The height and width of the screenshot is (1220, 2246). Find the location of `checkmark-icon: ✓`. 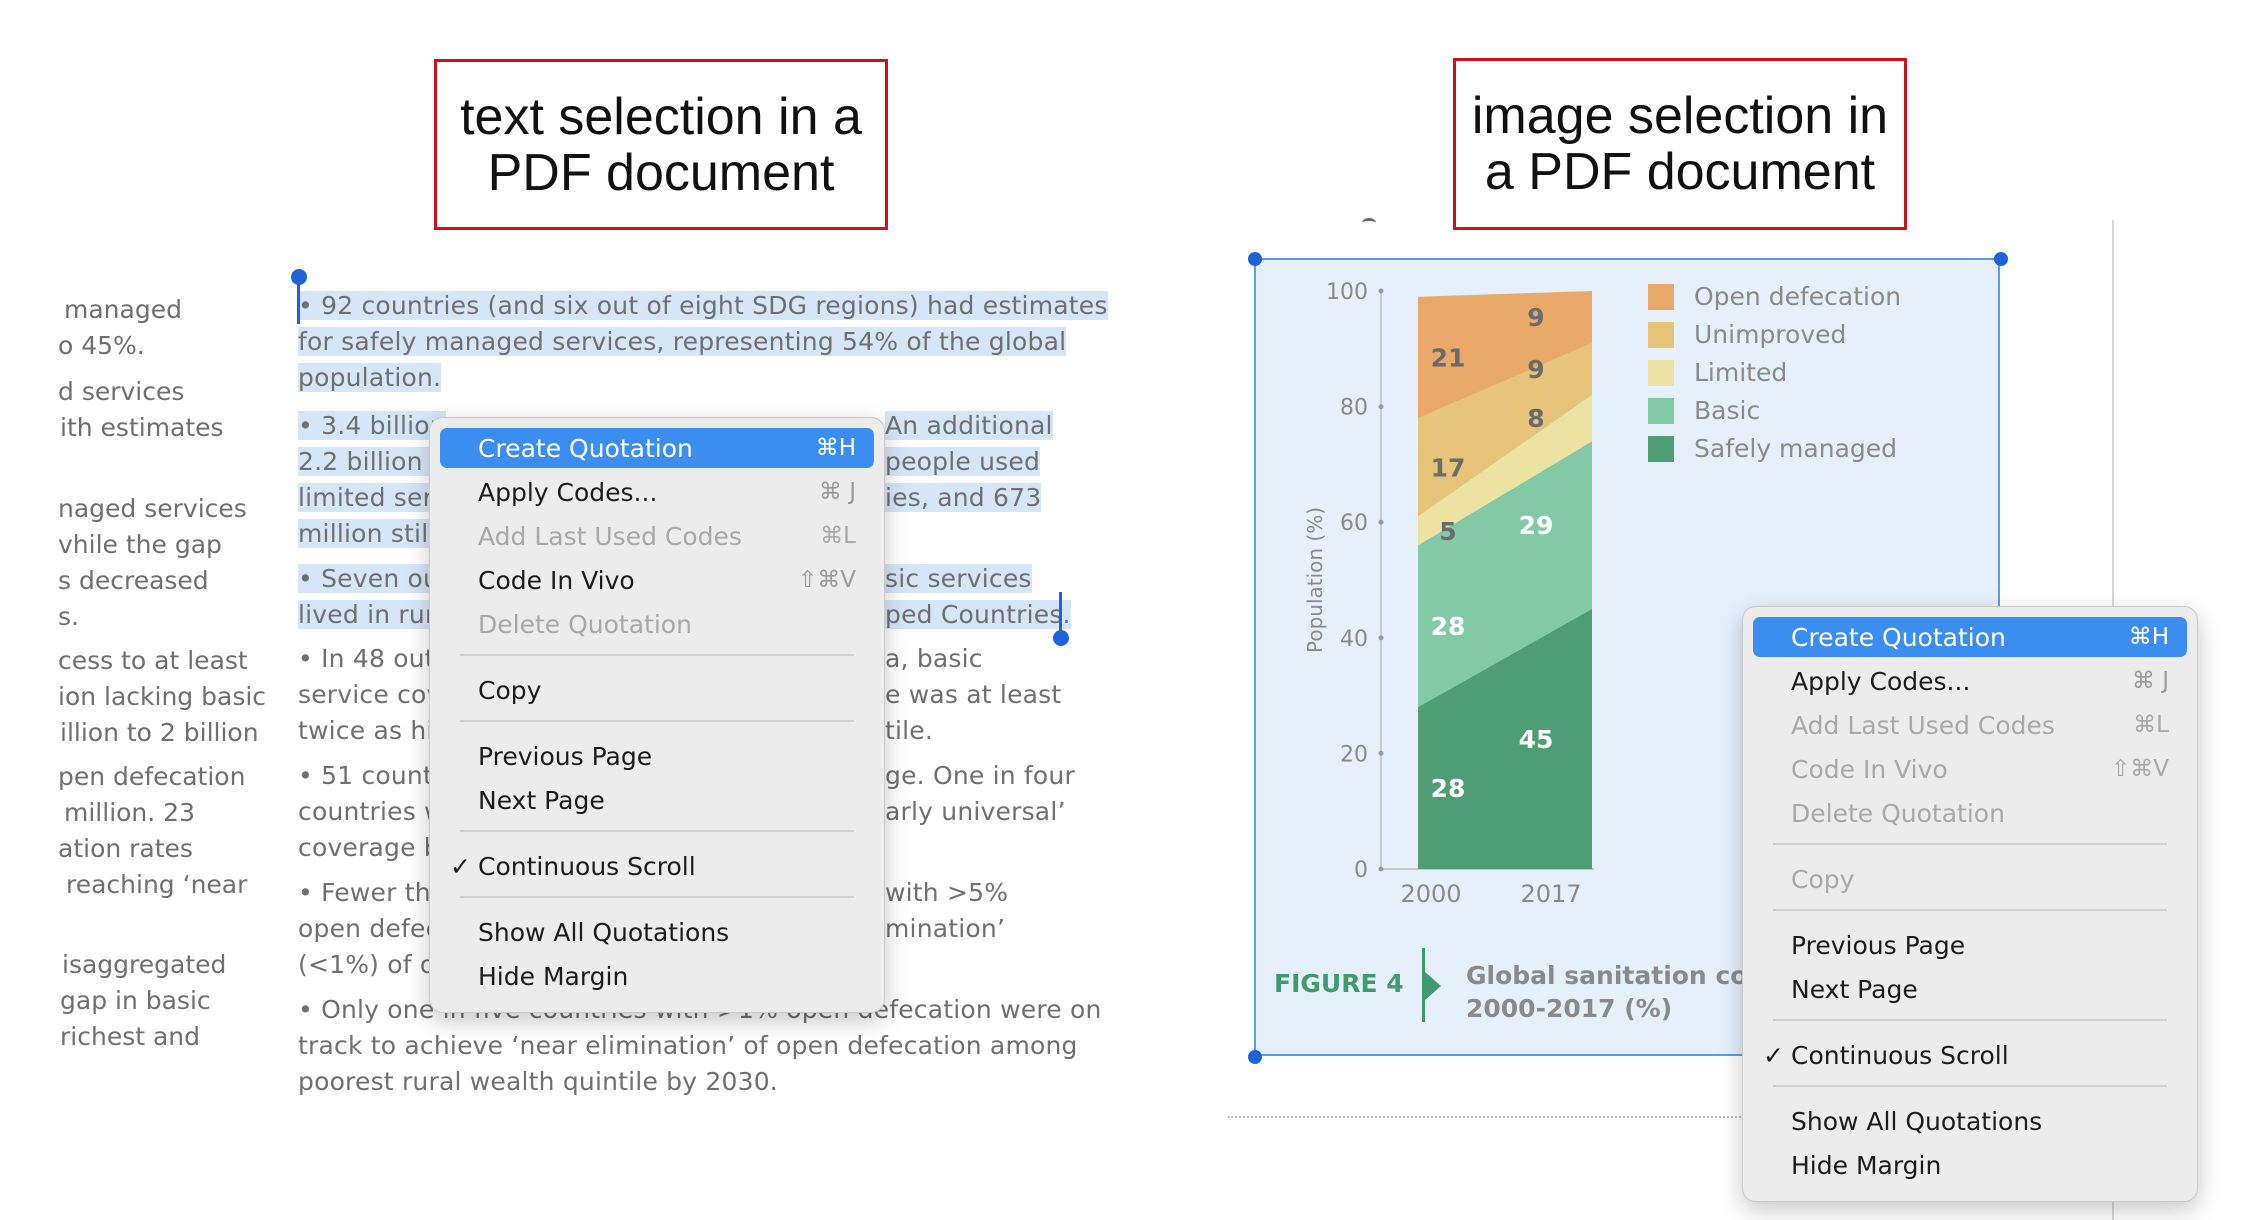

checkmark-icon: ✓ is located at coordinates (460, 866).